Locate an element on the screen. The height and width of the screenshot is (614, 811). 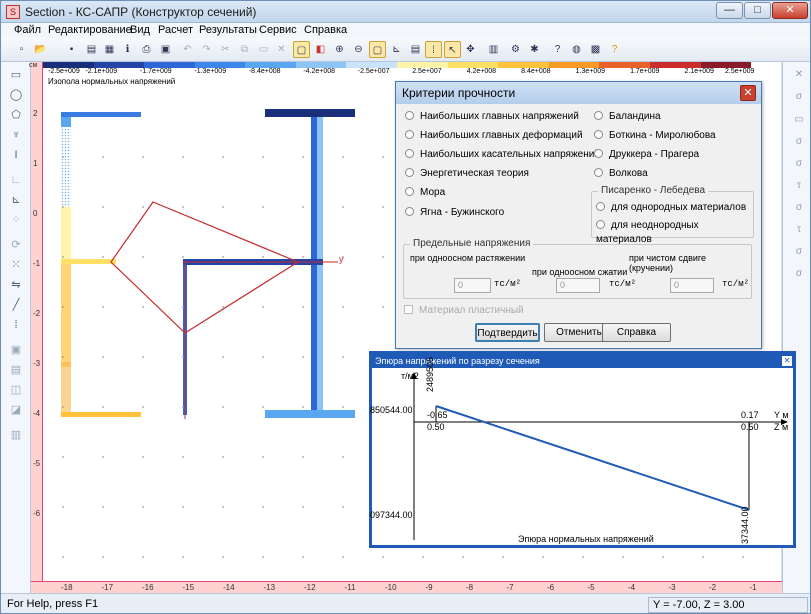
tau-xz-icon: τ is located at coordinates (799, 230).